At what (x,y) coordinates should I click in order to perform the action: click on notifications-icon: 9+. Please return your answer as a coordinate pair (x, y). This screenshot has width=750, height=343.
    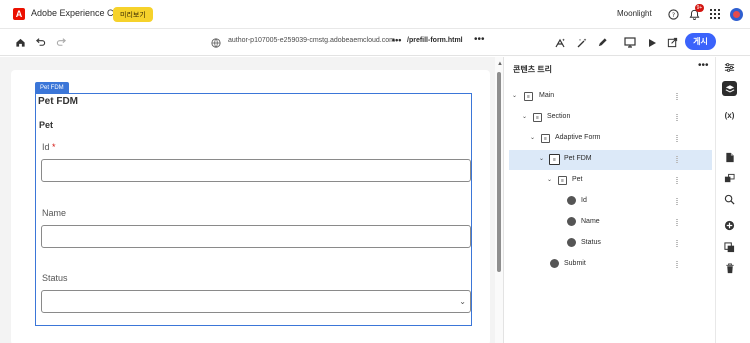
    Looking at the image, I should click on (695, 13).